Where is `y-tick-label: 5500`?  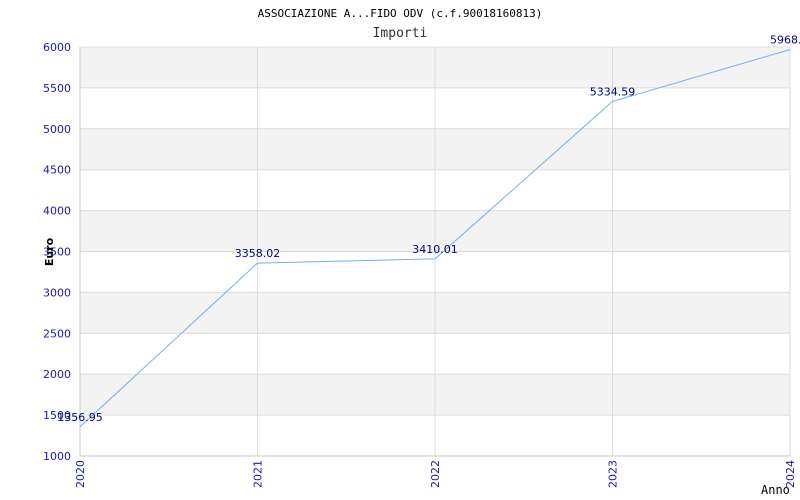
y-tick-label: 5500 is located at coordinates (57, 88).